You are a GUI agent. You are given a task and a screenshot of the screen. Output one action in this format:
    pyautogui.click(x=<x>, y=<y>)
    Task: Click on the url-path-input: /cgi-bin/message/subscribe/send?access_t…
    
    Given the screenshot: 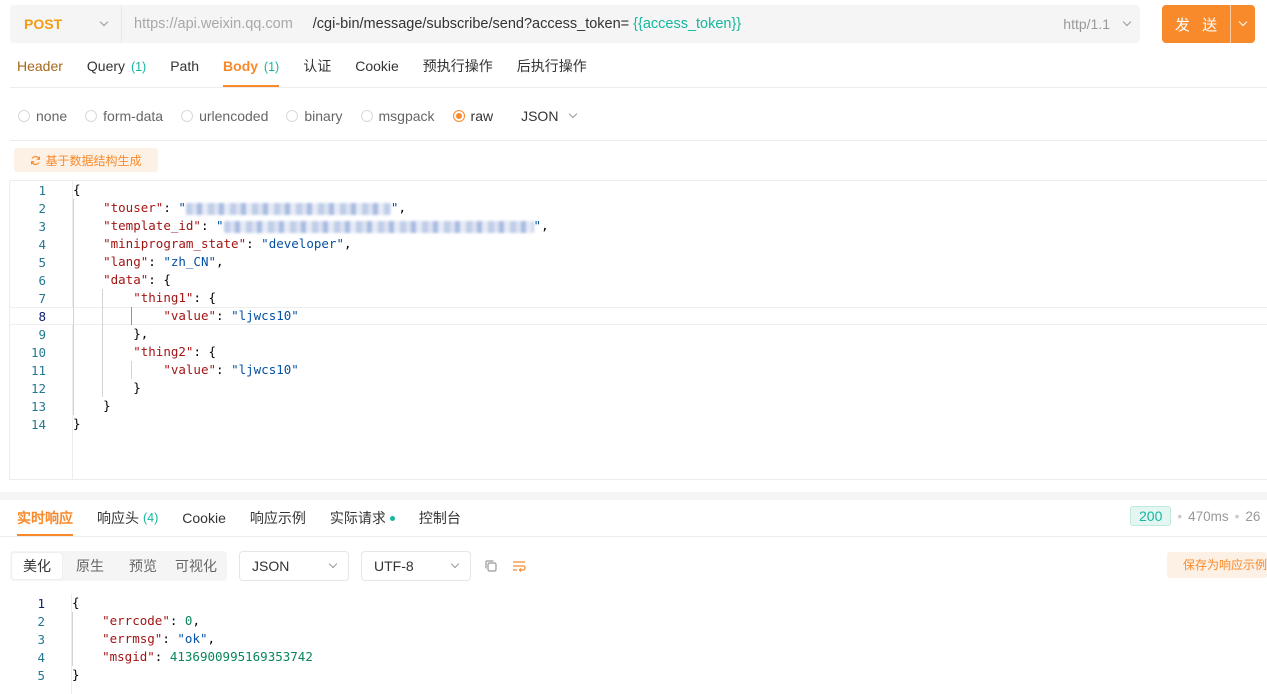 What is the action you would take?
    pyautogui.click(x=471, y=24)
    